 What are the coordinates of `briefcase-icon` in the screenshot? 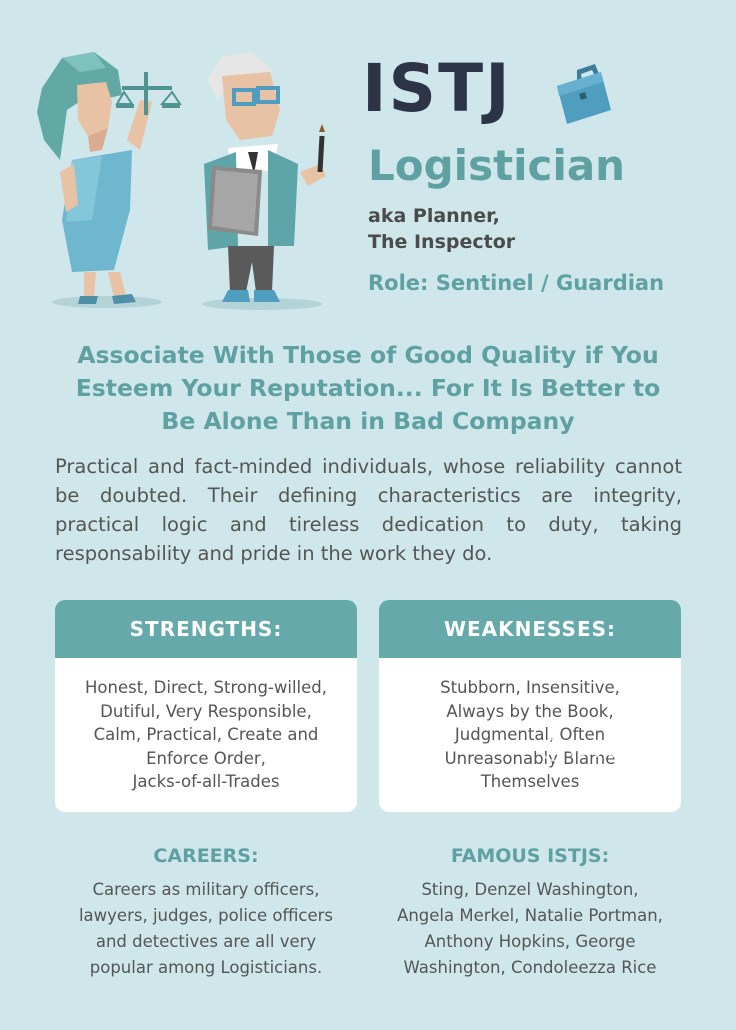 It's located at (584, 94).